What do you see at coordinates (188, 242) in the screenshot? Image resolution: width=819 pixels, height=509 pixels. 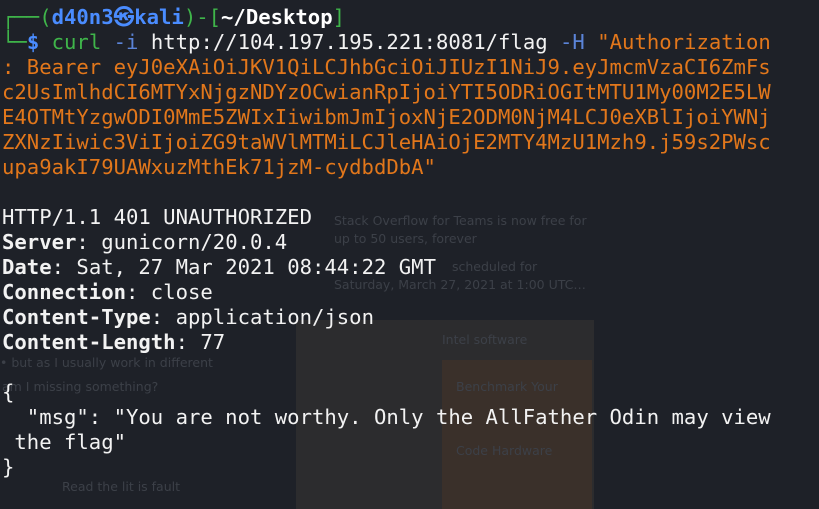 I see `header-value: gunicorn/20.0.4` at bounding box center [188, 242].